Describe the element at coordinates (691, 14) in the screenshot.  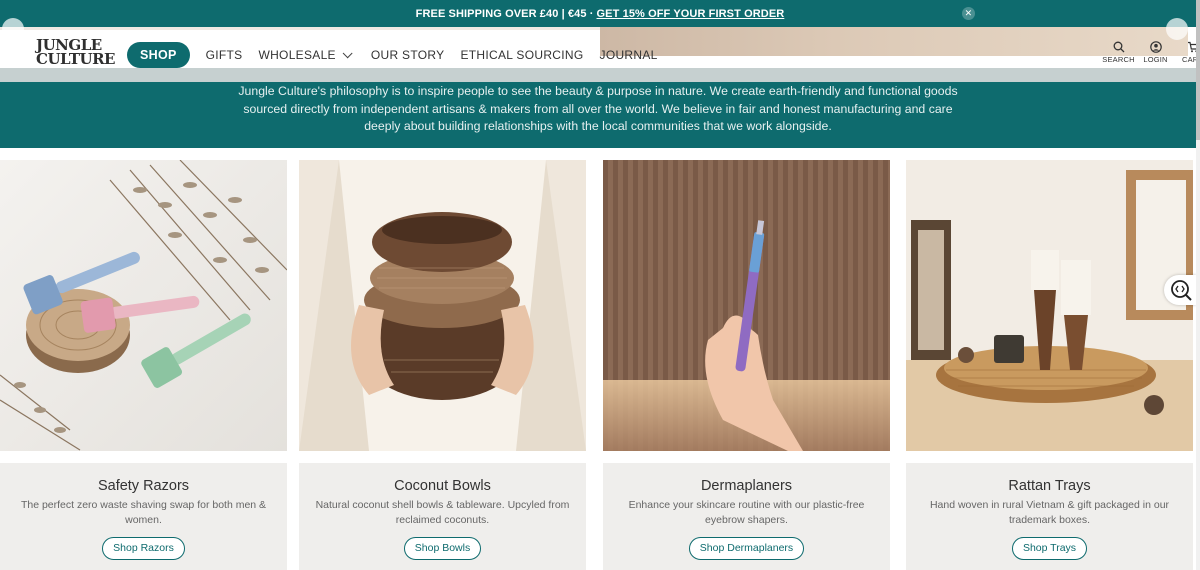
I see `announcement-link: GET 15% OFF YOUR FIRST ORDER` at that location.